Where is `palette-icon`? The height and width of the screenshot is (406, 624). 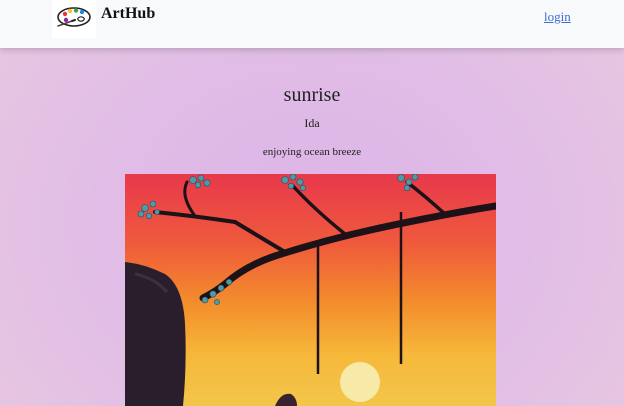
palette-icon is located at coordinates (74, 19).